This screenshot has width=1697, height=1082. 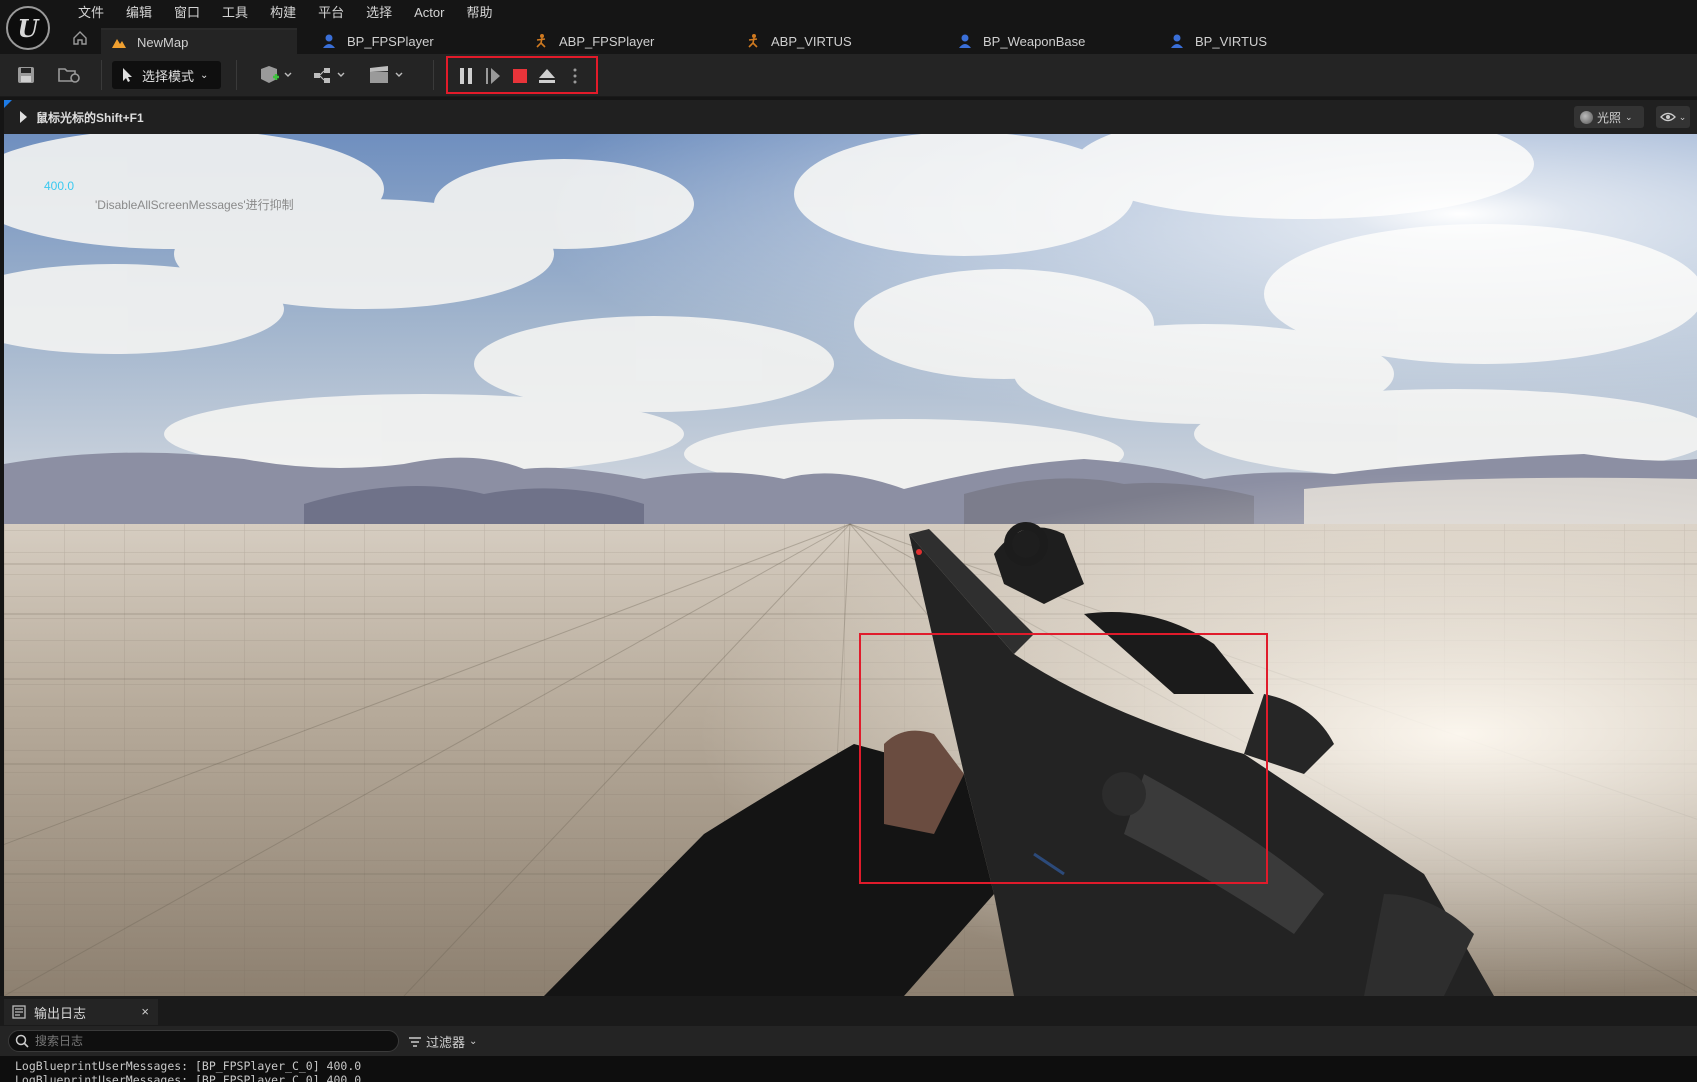 I want to click on close-icon: ×, so click(x=145, y=1011).